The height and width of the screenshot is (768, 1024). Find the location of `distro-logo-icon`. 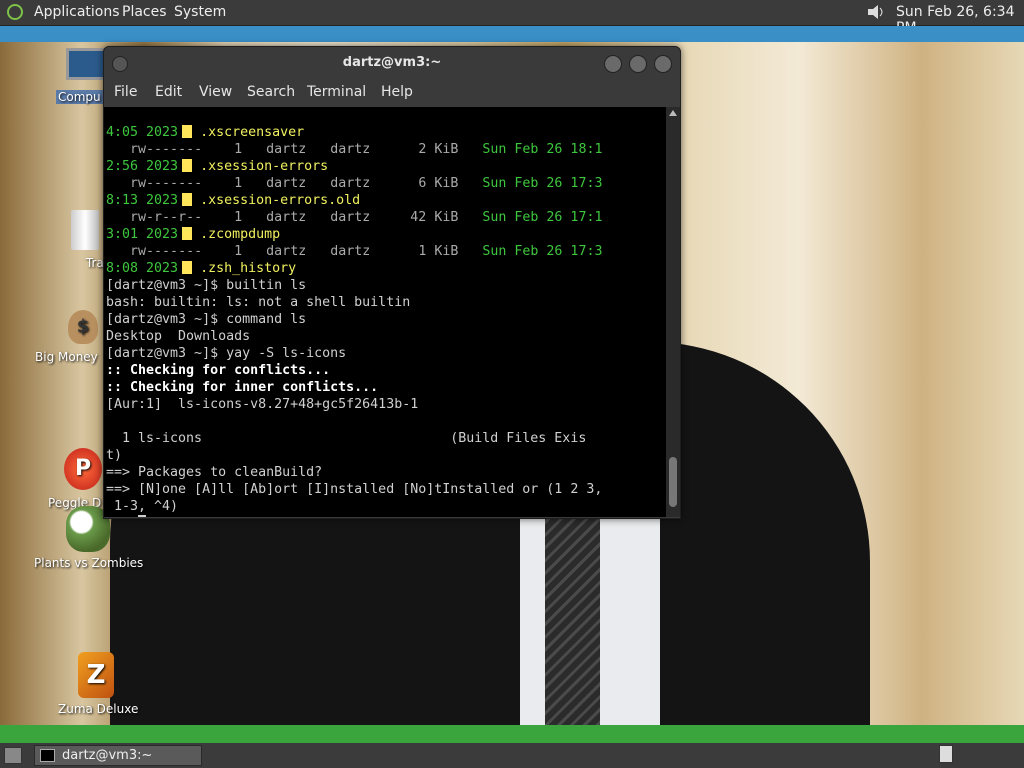

distro-logo-icon is located at coordinates (15, 12).